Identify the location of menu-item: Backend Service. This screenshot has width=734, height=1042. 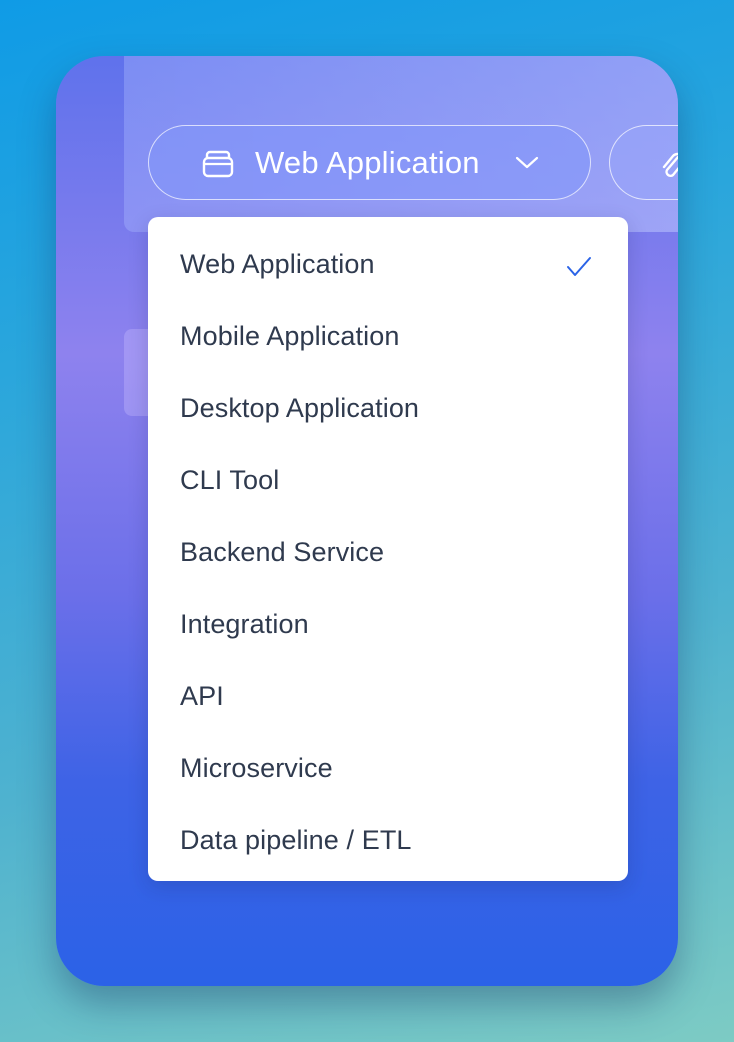
(388, 548).